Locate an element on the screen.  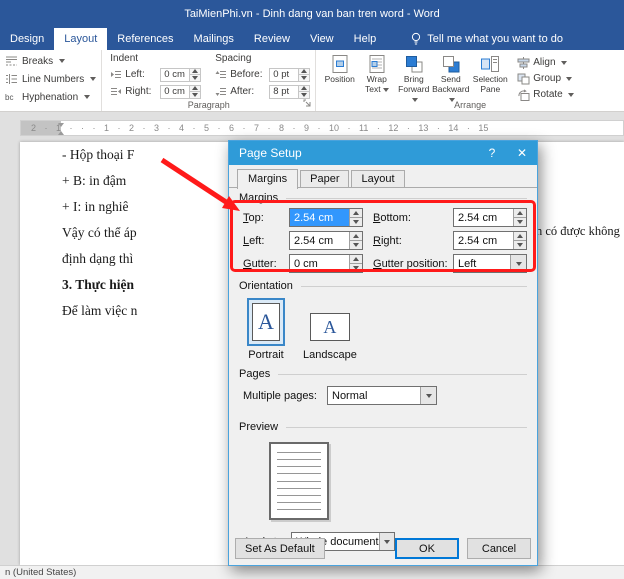
tab-view: View is located at coordinates (322, 39).